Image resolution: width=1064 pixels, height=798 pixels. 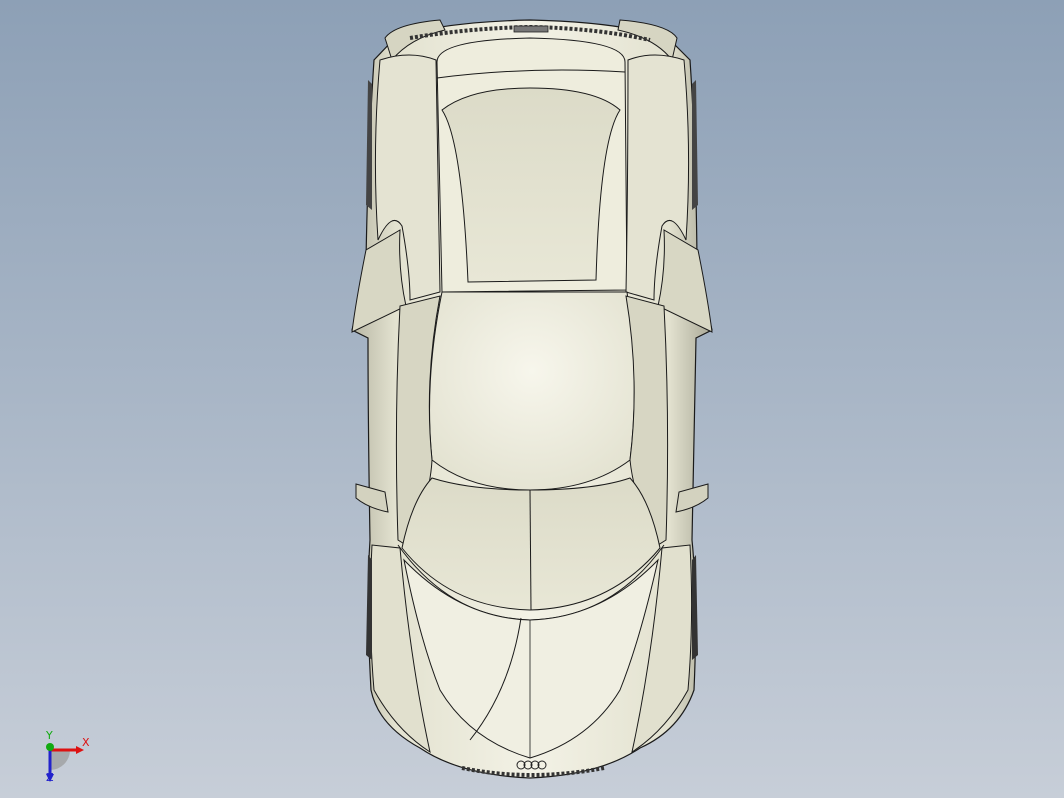 What do you see at coordinates (695, 145) in the screenshot?
I see `right-rear-wheel` at bounding box center [695, 145].